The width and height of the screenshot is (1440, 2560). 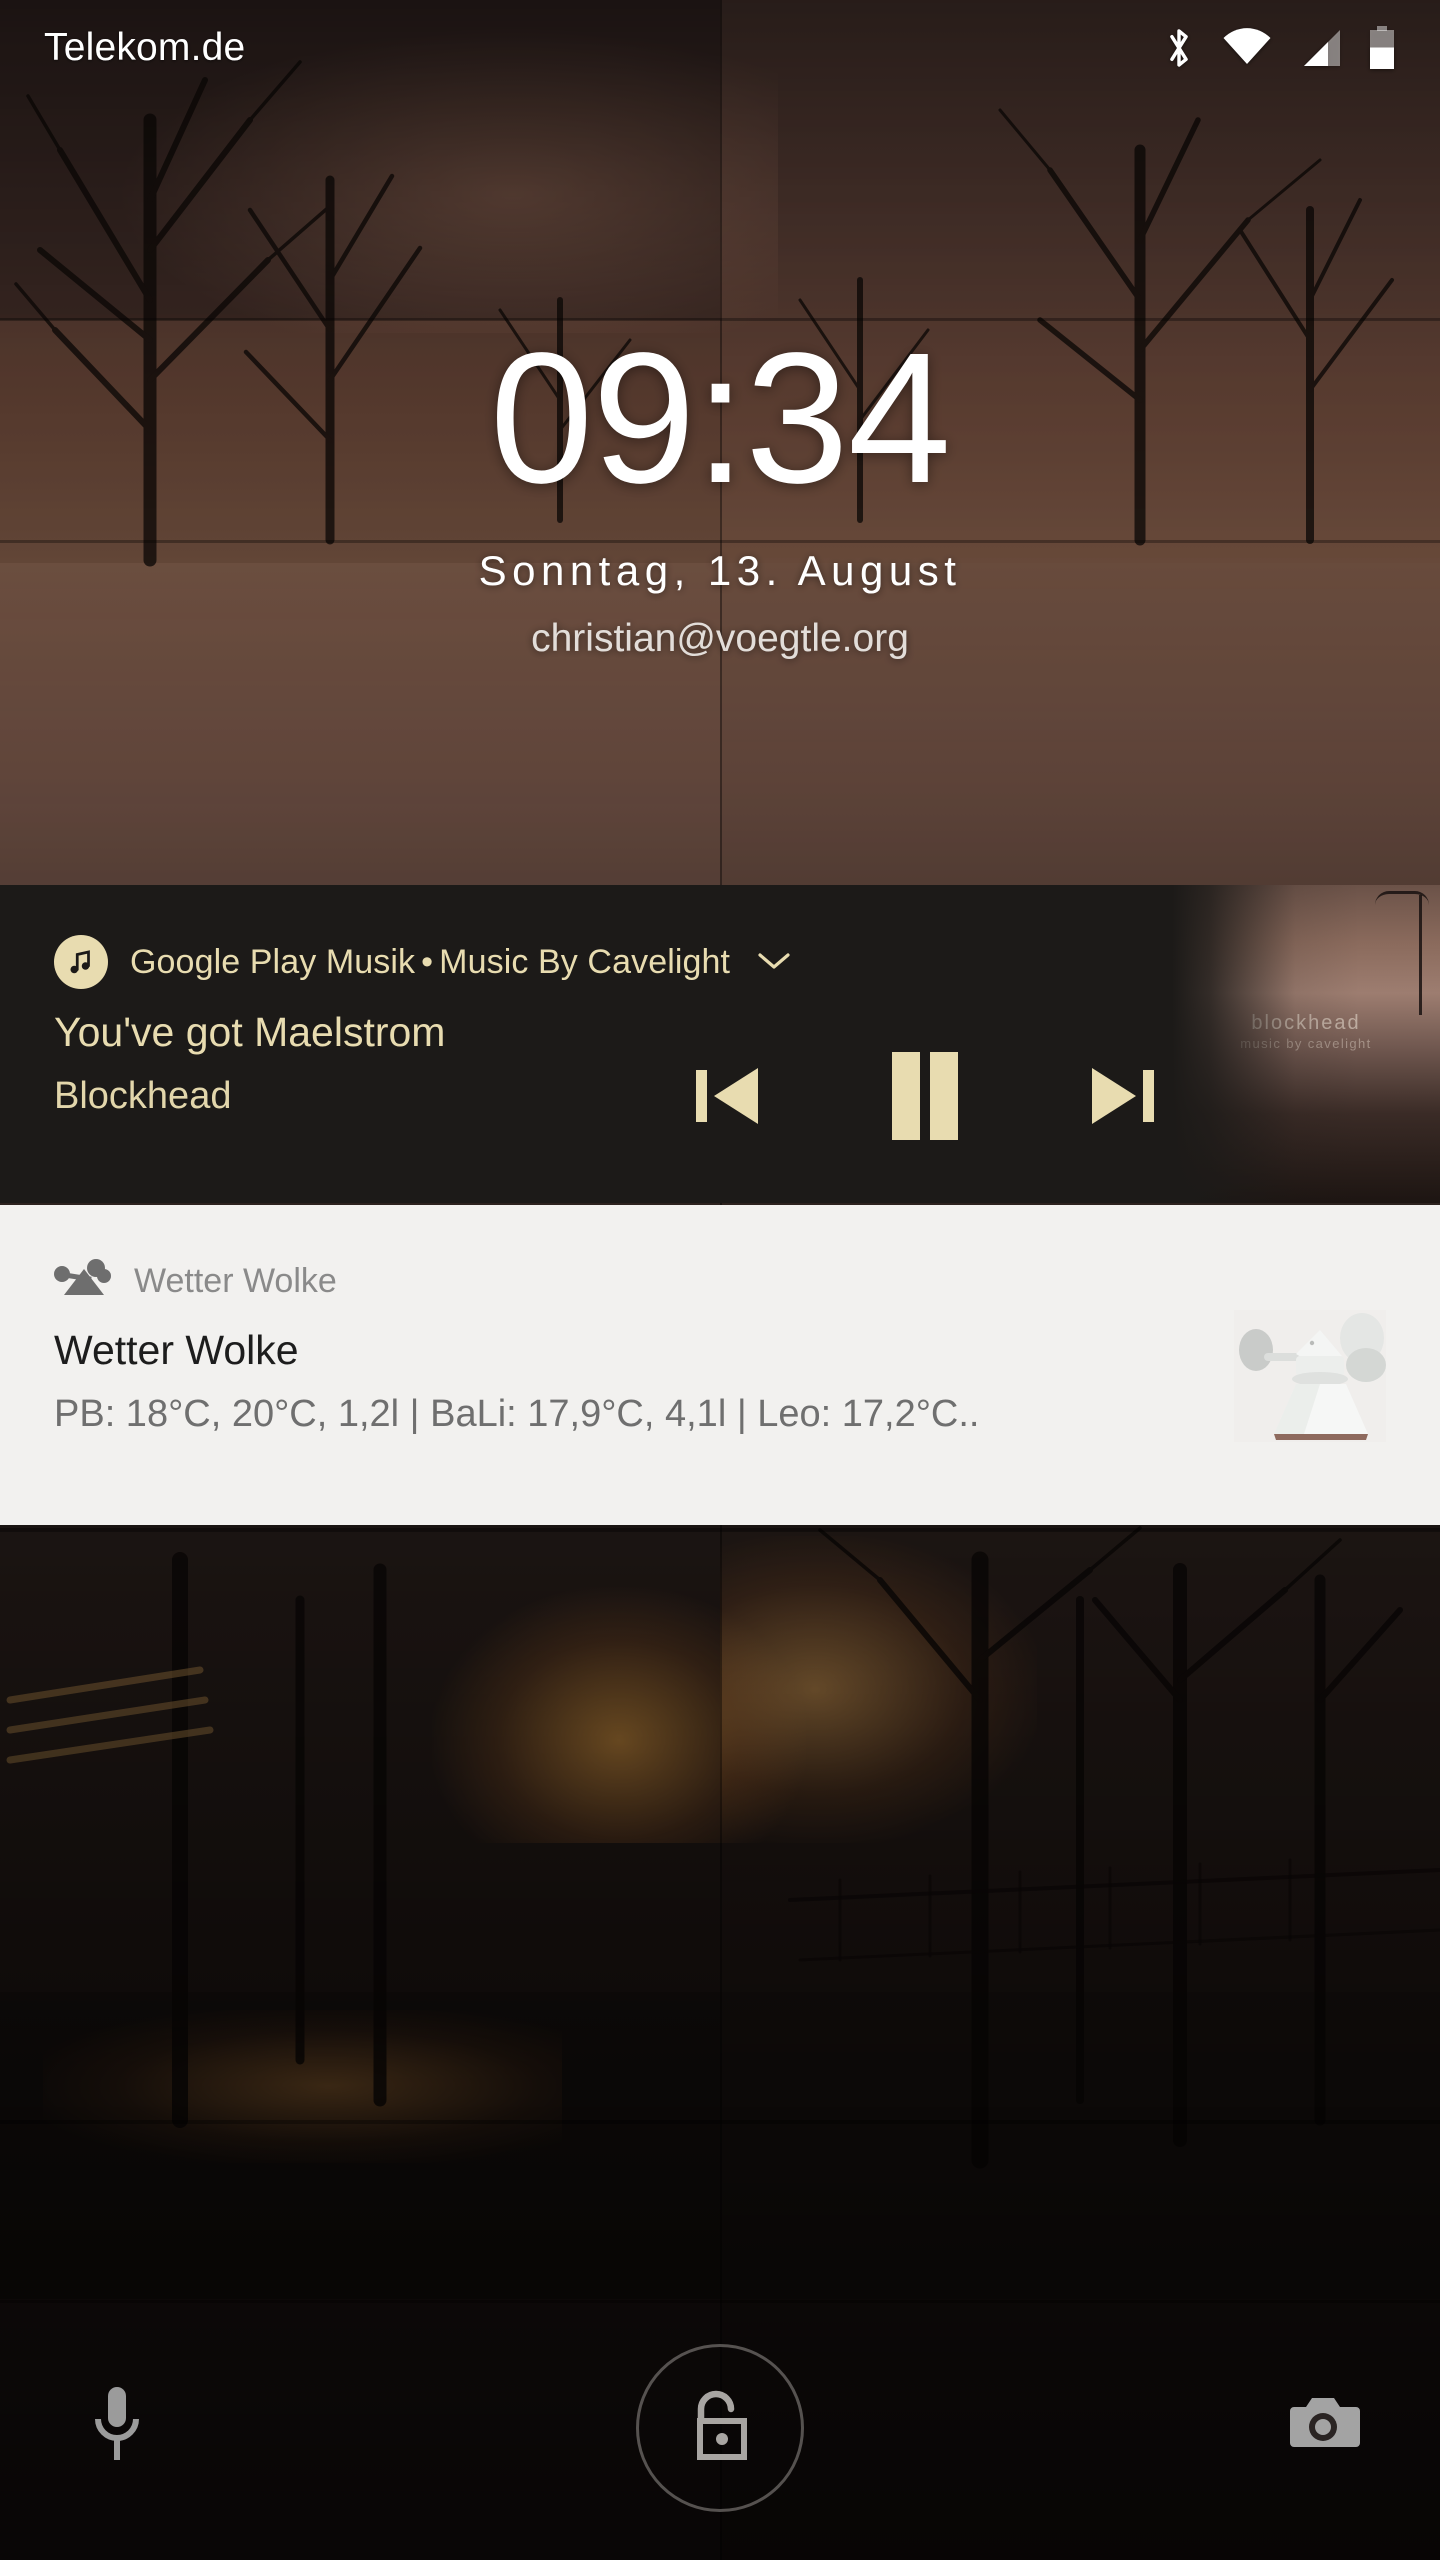 I want to click on camera-button, so click(x=1323, y=2423).